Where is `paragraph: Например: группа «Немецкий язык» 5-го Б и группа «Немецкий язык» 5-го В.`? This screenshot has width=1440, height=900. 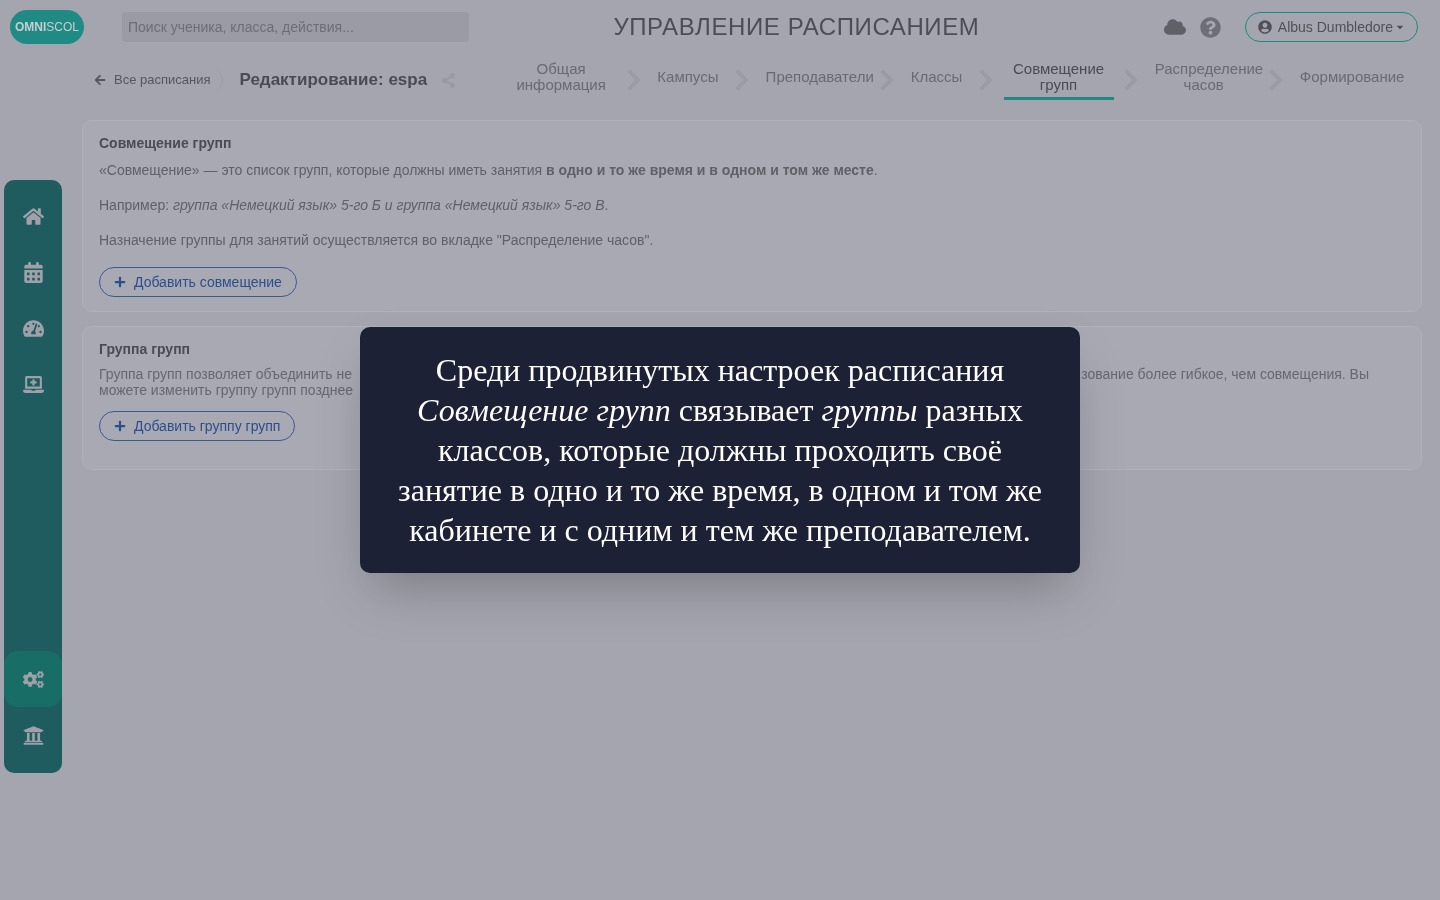 paragraph: Например: группа «Немецкий язык» 5-го Б и группа «Немецкий язык» 5-го В. is located at coordinates (354, 205).